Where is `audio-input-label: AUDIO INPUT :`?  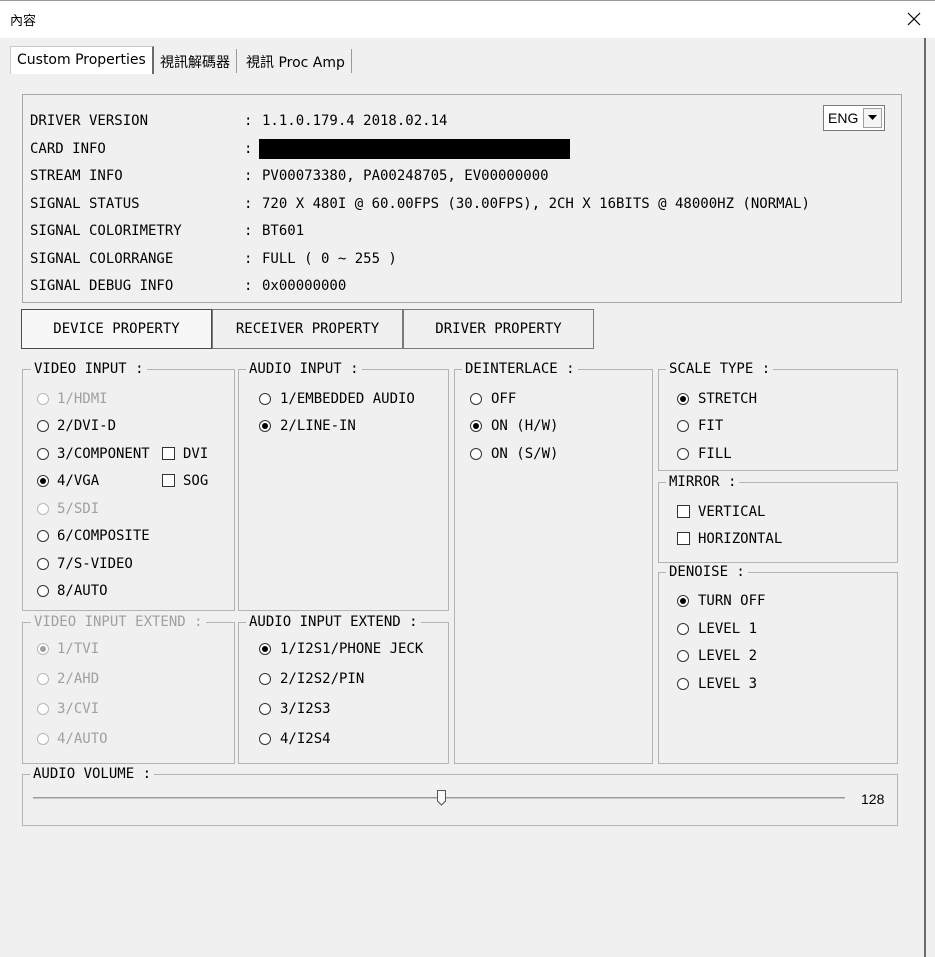 audio-input-label: AUDIO INPUT : is located at coordinates (304, 369).